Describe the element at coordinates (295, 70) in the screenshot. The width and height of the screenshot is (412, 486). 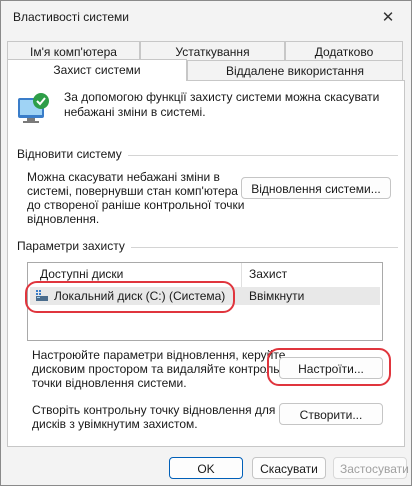
I see `tab-remote: Віддалене використання` at that location.